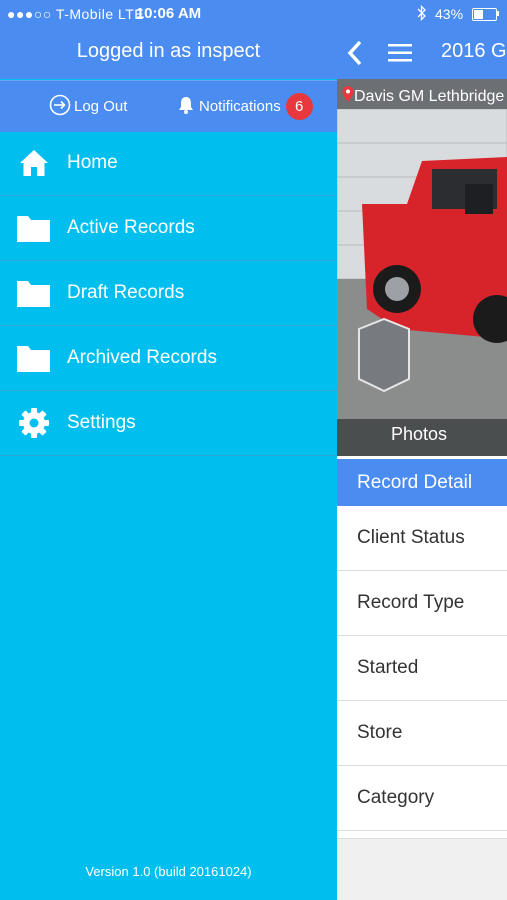 The image size is (507, 900). Describe the element at coordinates (101, 106) in the screenshot. I see `logout-label: Log Out` at that location.